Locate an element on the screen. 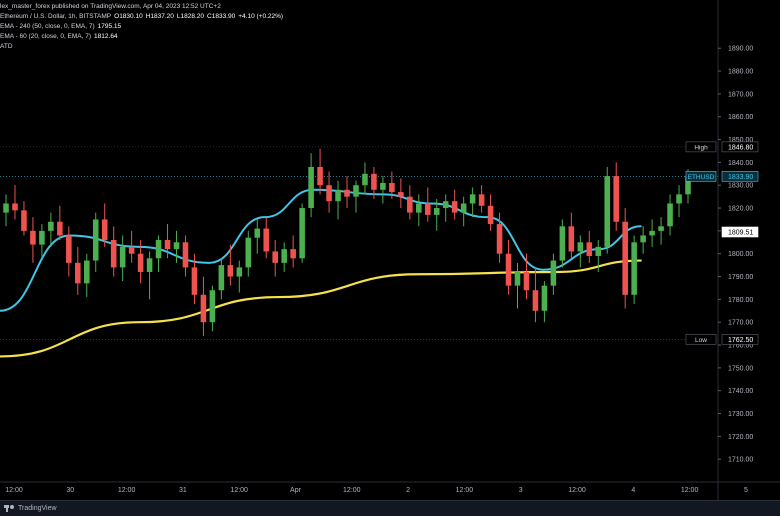 The height and width of the screenshot is (516, 780). ema240-legend-row: EMA - 240 (50, close, 0, EMA, 7) 1795.15 is located at coordinates (141, 27).